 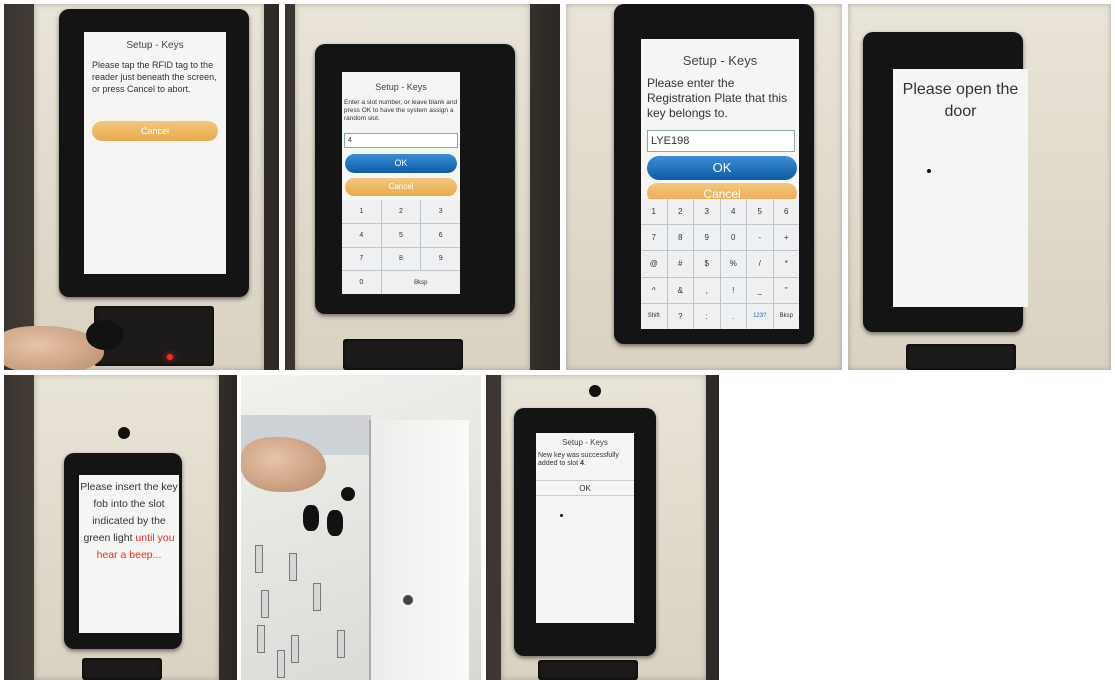 What do you see at coordinates (733, 290) in the screenshot?
I see `key-exclamation: !` at bounding box center [733, 290].